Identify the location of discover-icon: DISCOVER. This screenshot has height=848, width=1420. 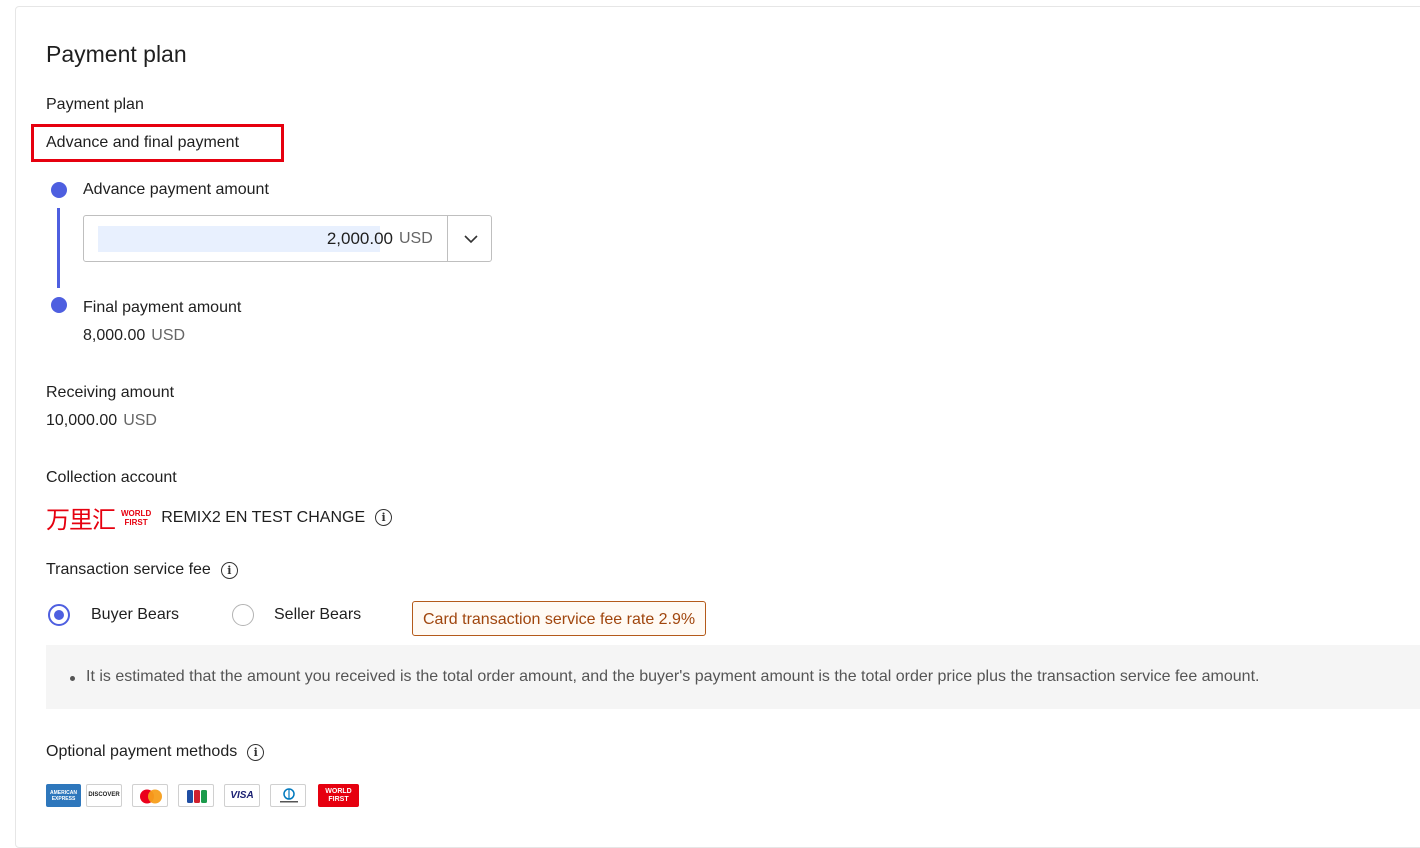
(104, 795).